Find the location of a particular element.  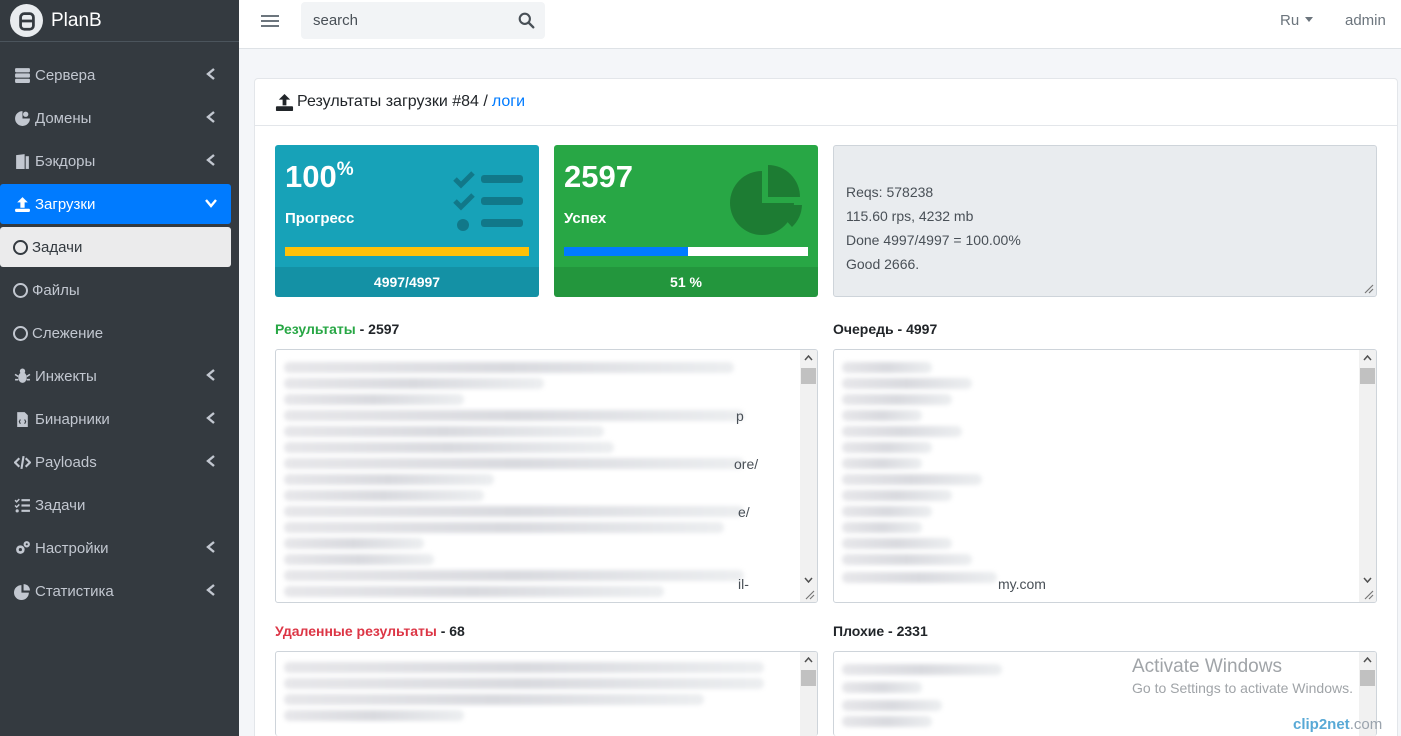

sidebar-item: Бинарники is located at coordinates (115, 419).